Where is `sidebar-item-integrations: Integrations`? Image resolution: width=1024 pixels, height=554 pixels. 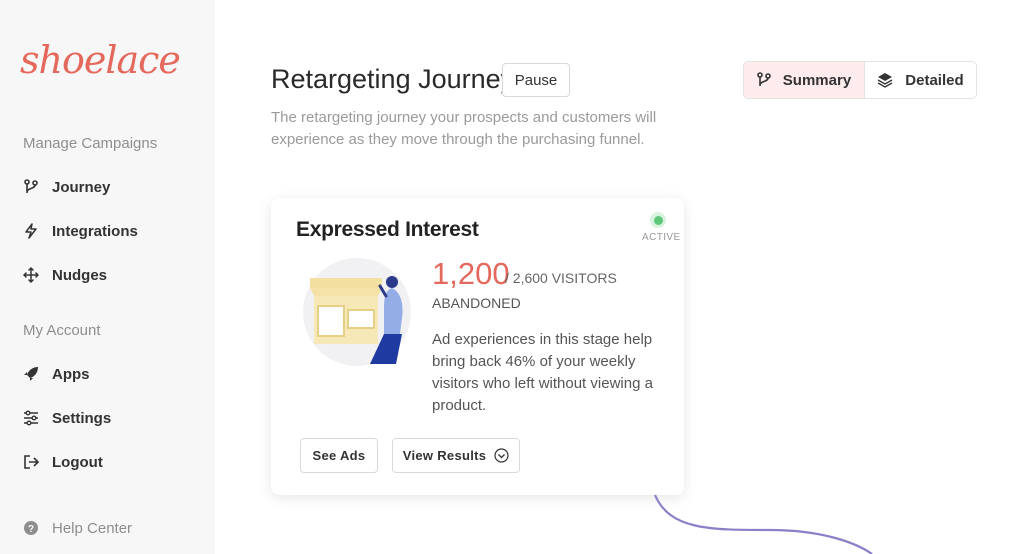
sidebar-item-integrations: Integrations is located at coordinates (80, 231).